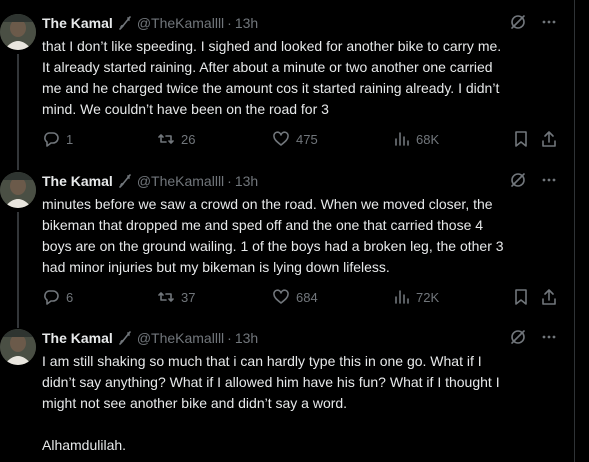  Describe the element at coordinates (307, 139) in the screenshot. I see `like-count: 475` at that location.